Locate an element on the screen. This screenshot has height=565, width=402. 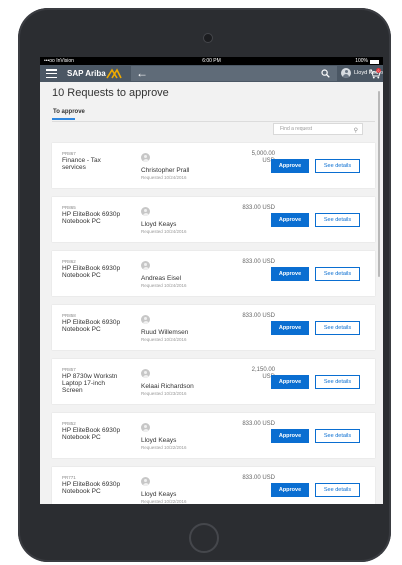
battery-status: 100% is located at coordinates (367, 61).